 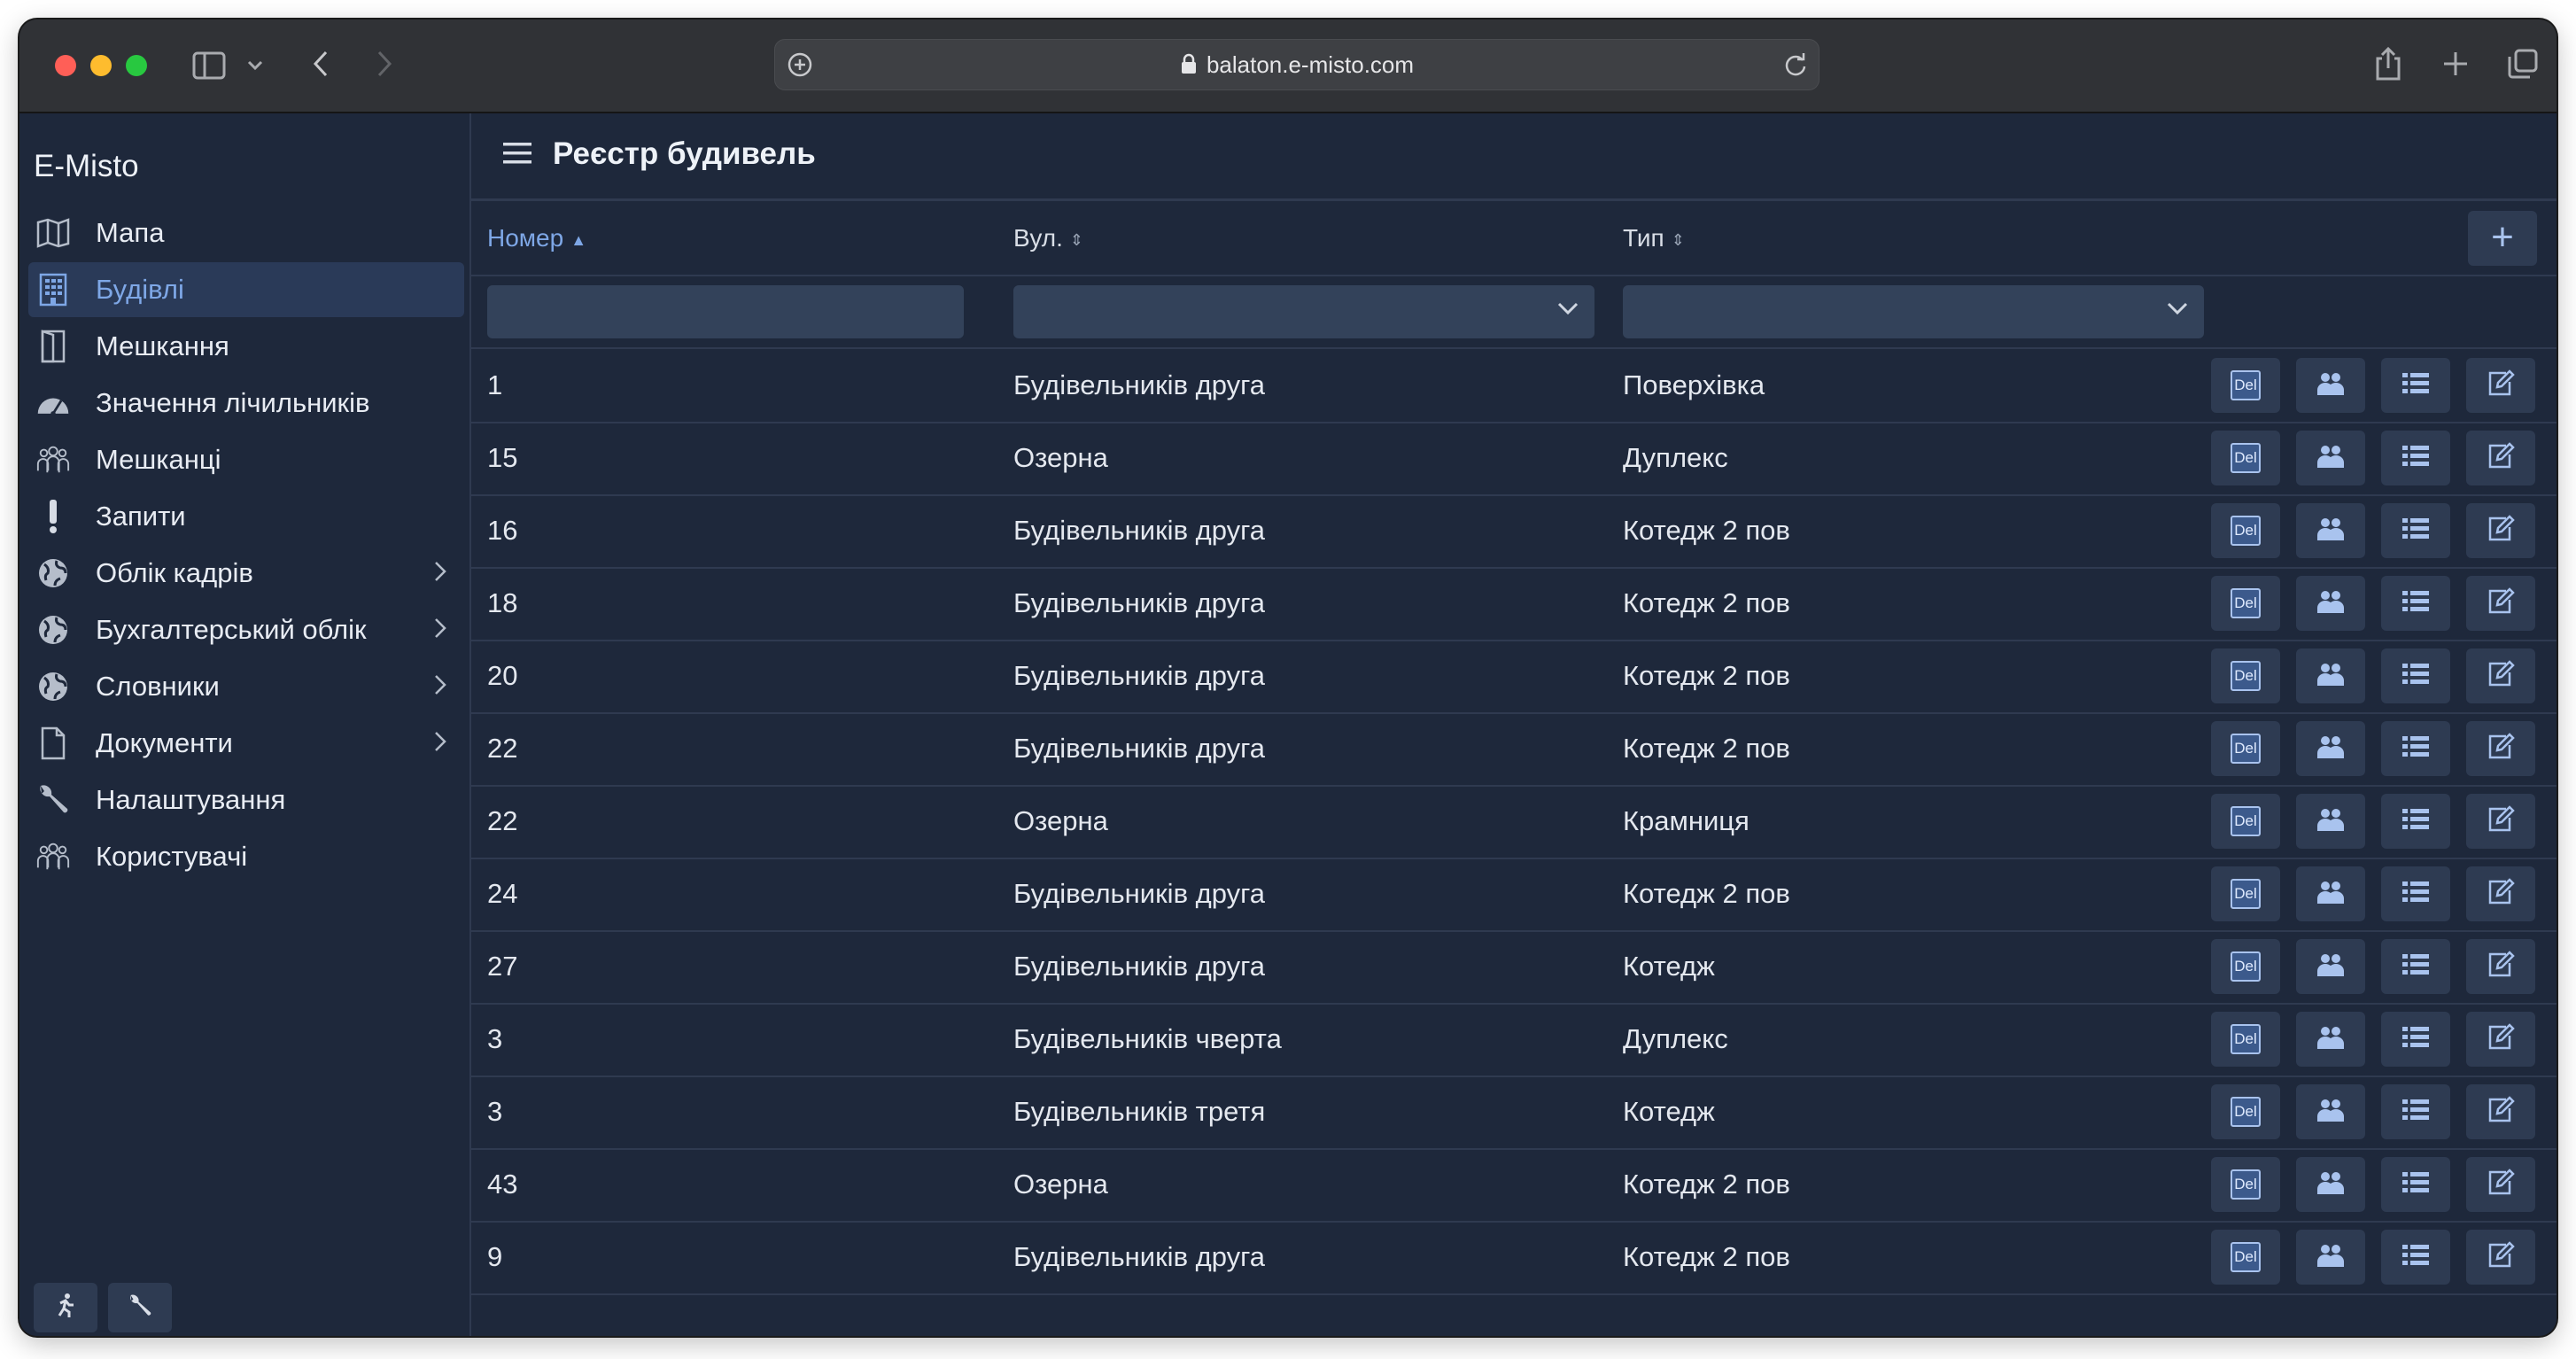 I want to click on zoom-window-button, so click(x=136, y=65).